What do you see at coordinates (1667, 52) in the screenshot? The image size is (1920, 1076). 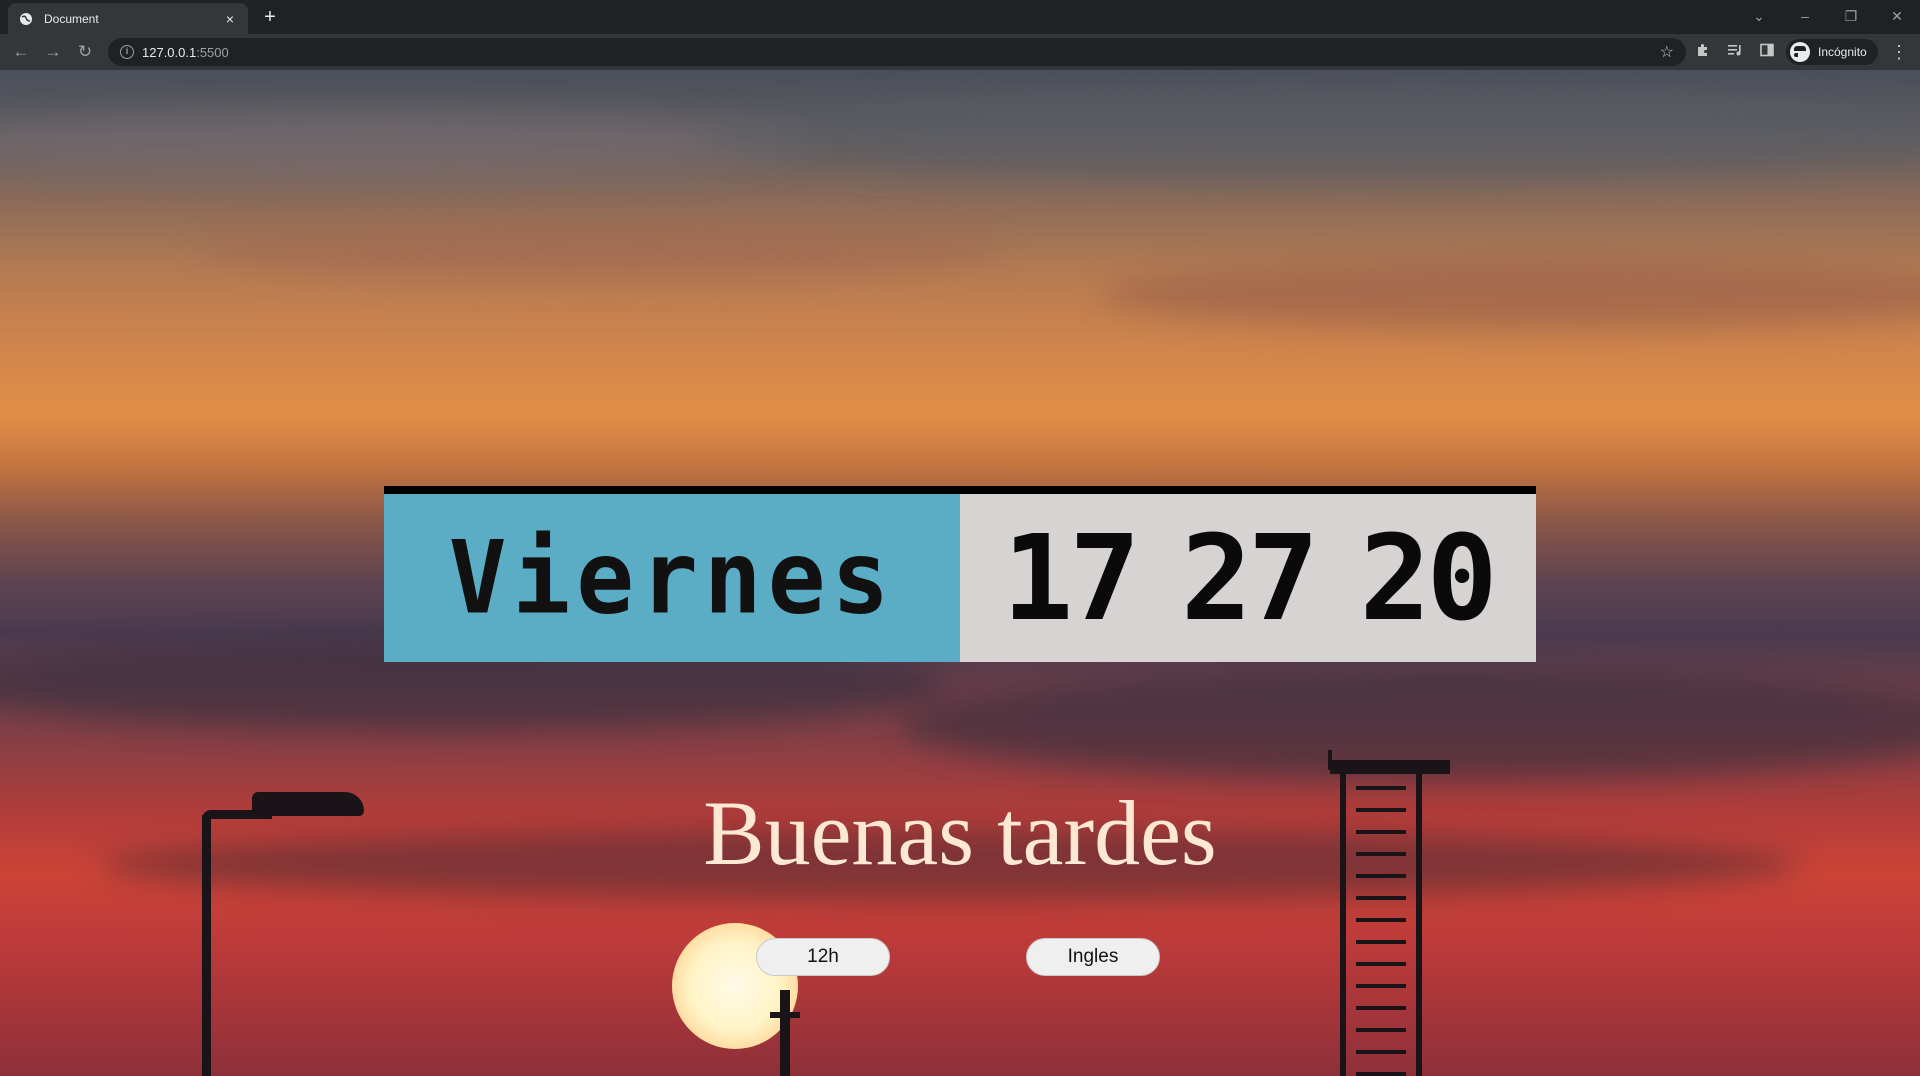 I see `bookmark-star-icon: ☆` at bounding box center [1667, 52].